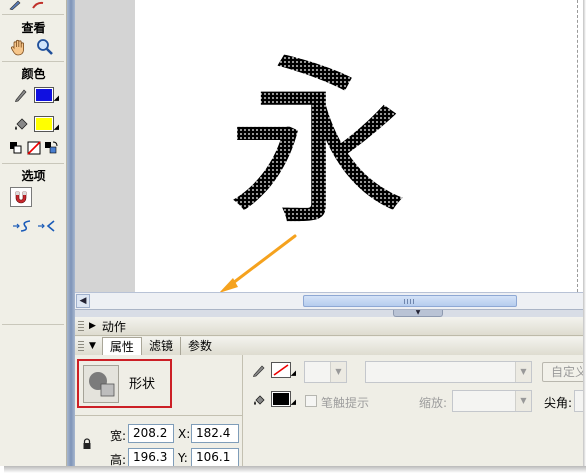 Image resolution: width=586 pixels, height=473 pixels. Describe the element at coordinates (114, 326) in the screenshot. I see `actions-panel-title: 动作` at that location.